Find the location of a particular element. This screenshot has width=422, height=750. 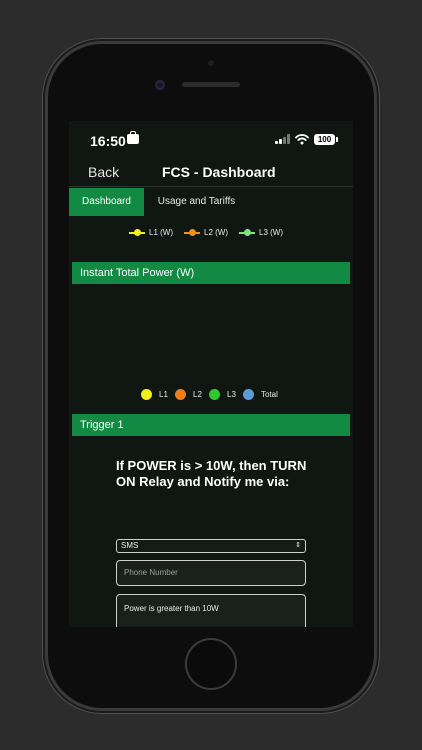

proximity-sensor is located at coordinates (211, 63).